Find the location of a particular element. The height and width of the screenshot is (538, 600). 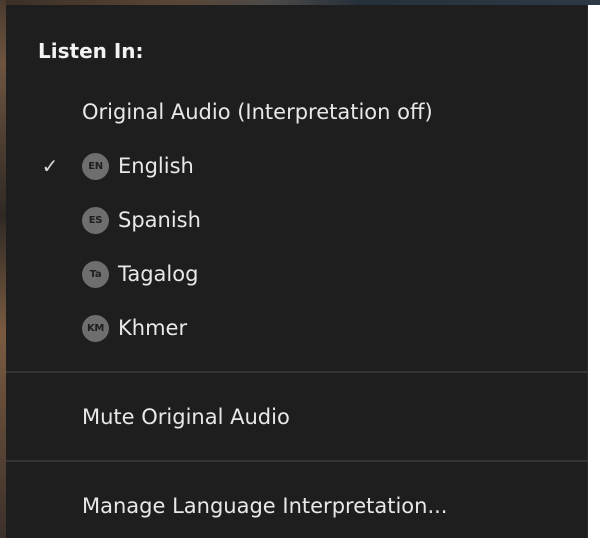

menu-item-label: Tagalog is located at coordinates (158, 274).